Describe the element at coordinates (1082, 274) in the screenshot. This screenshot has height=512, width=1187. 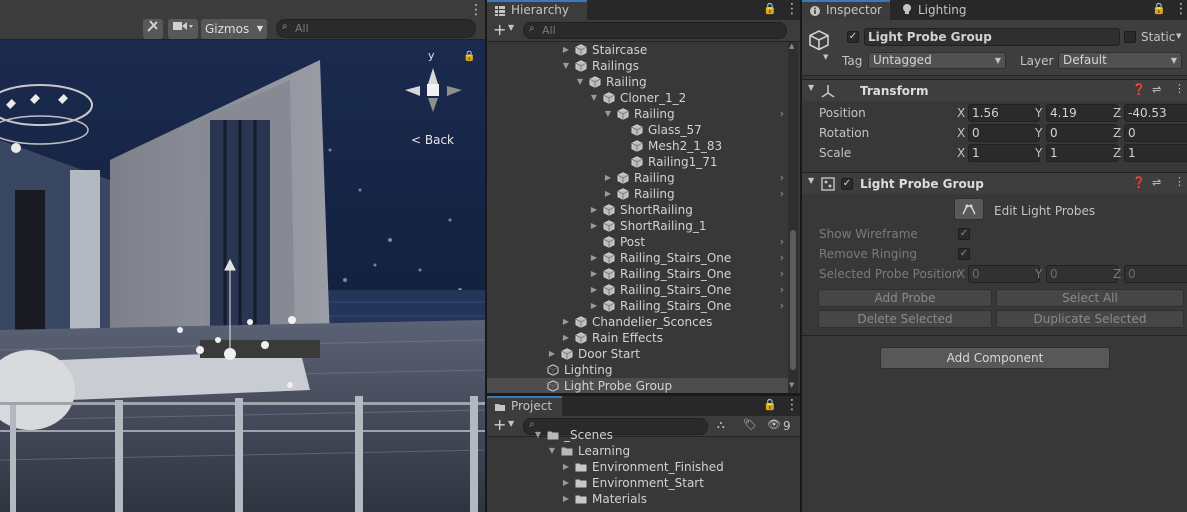
I see `selected-probe-y-field: 0` at that location.